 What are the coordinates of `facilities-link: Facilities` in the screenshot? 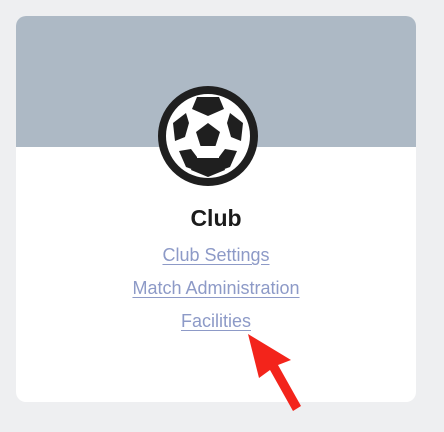 It's located at (216, 321).